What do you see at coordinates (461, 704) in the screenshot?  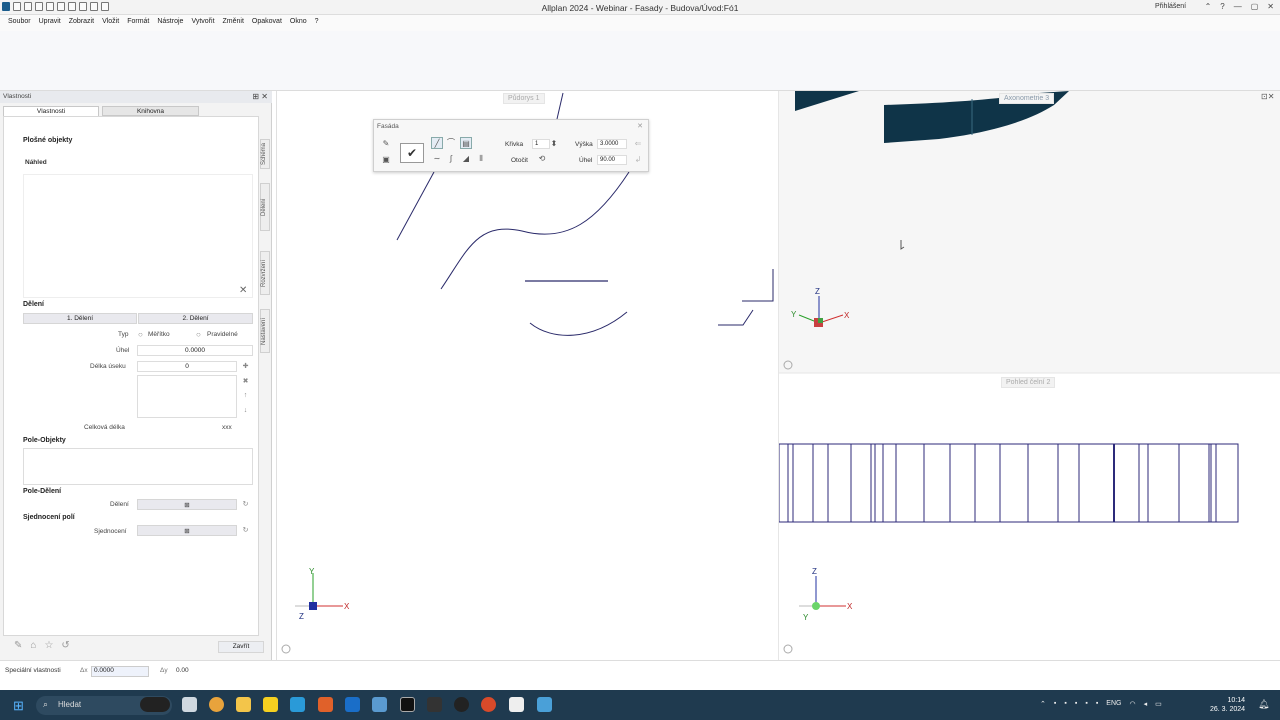 I see `media-icon` at bounding box center [461, 704].